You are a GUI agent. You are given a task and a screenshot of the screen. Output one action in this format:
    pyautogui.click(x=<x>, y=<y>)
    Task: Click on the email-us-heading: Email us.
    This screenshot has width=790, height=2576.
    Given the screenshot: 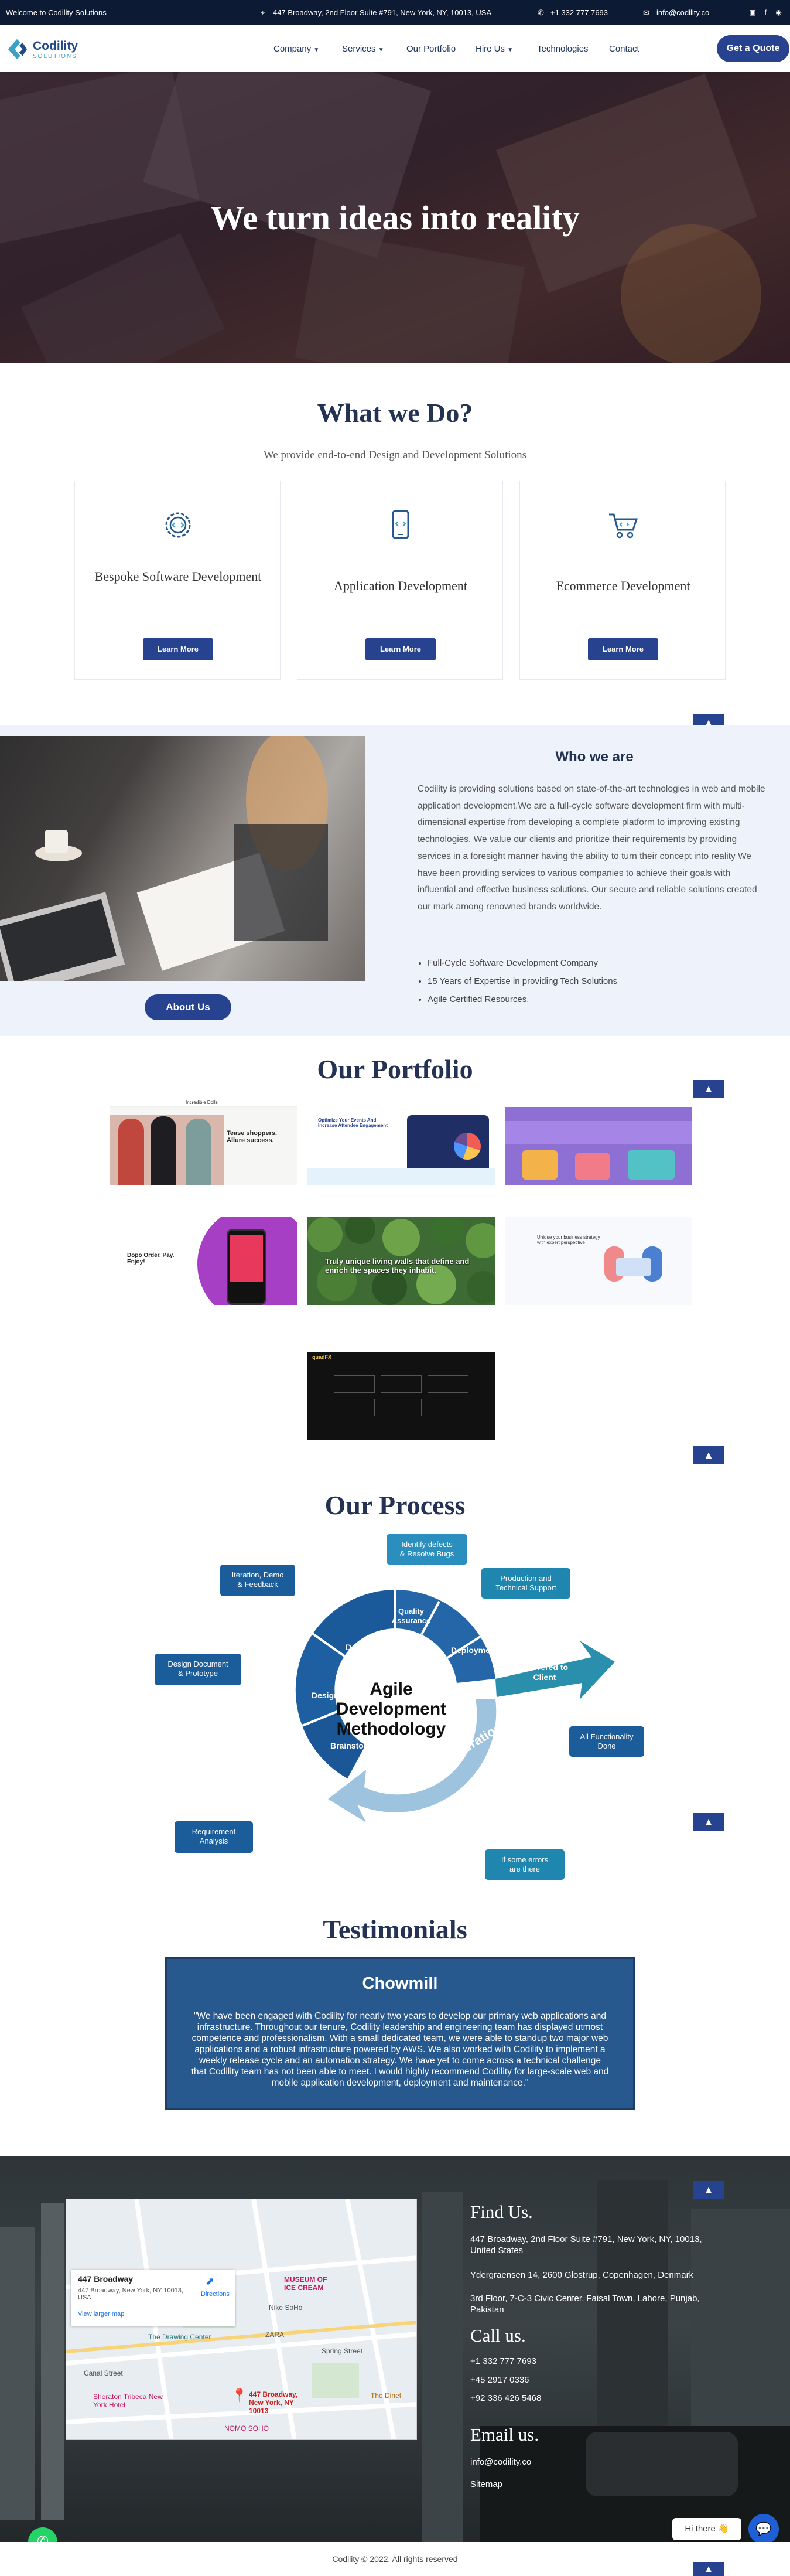 What is the action you would take?
    pyautogui.click(x=504, y=2434)
    